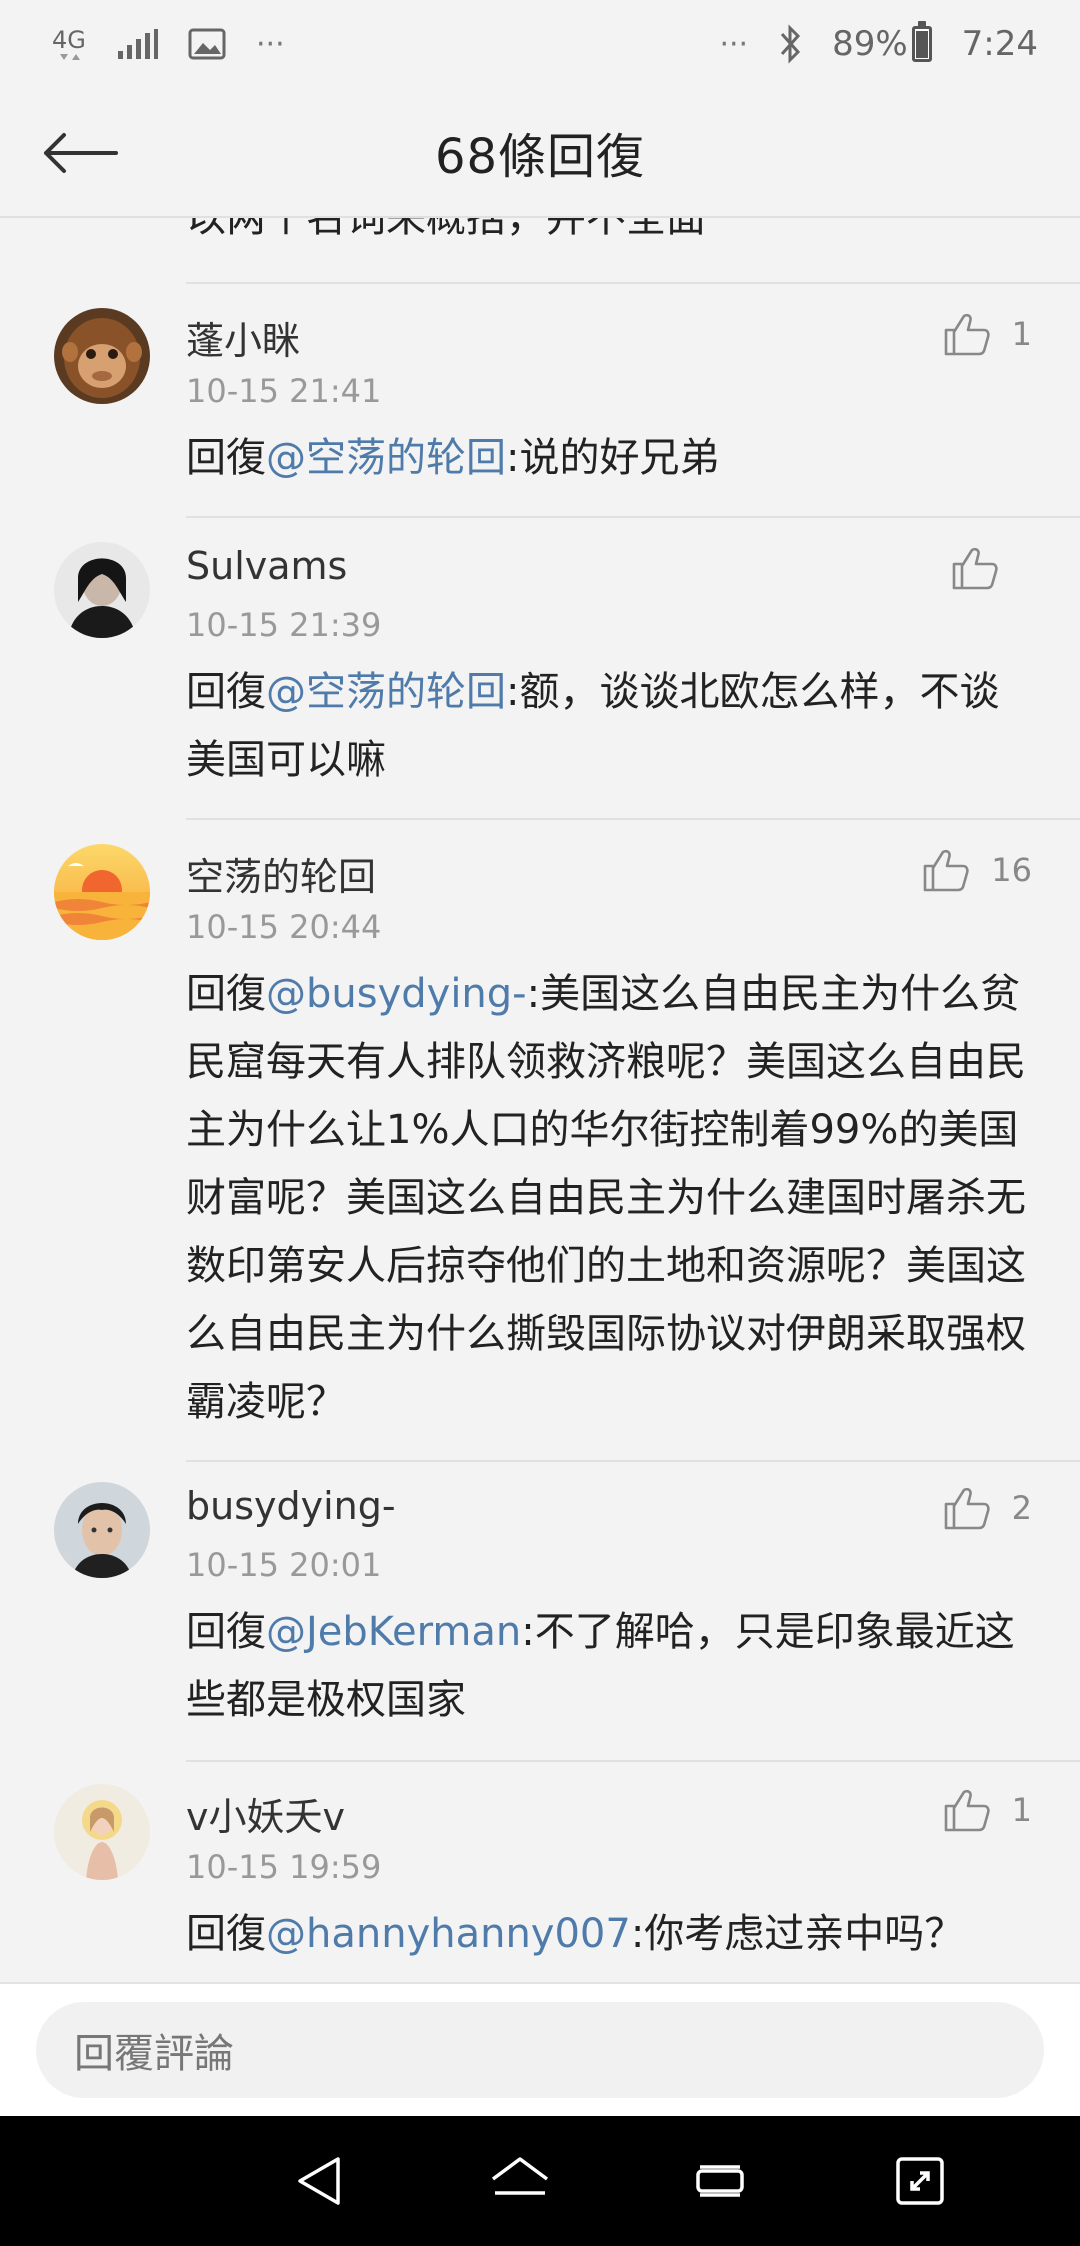 This screenshot has width=1080, height=2246. Describe the element at coordinates (999, 44) in the screenshot. I see `clock: 7:24` at that location.